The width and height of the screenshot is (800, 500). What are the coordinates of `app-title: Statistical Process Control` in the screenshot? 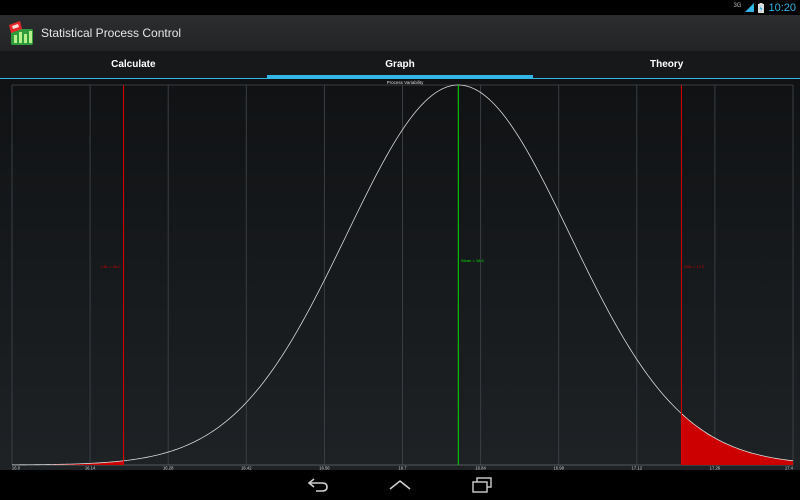 It's located at (111, 33).